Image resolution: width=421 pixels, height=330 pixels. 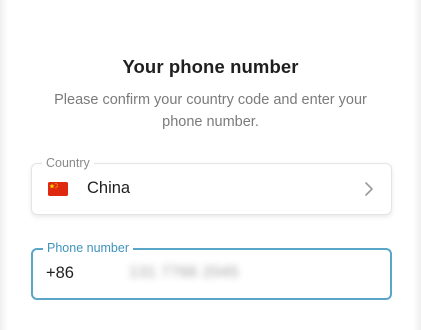 What do you see at coordinates (417, 165) in the screenshot?
I see `right-edge` at bounding box center [417, 165].